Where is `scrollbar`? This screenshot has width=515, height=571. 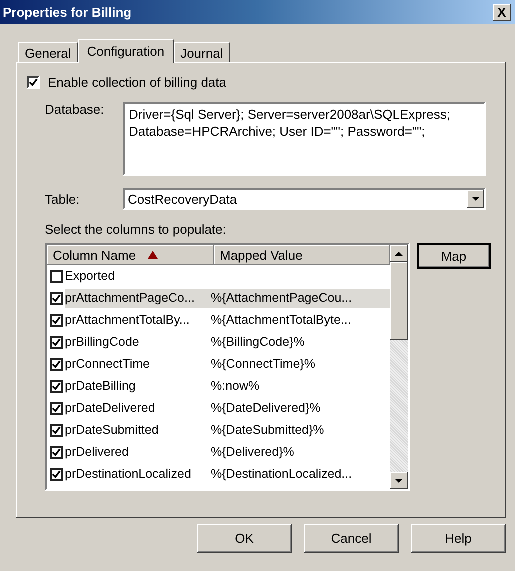 scrollbar is located at coordinates (399, 367).